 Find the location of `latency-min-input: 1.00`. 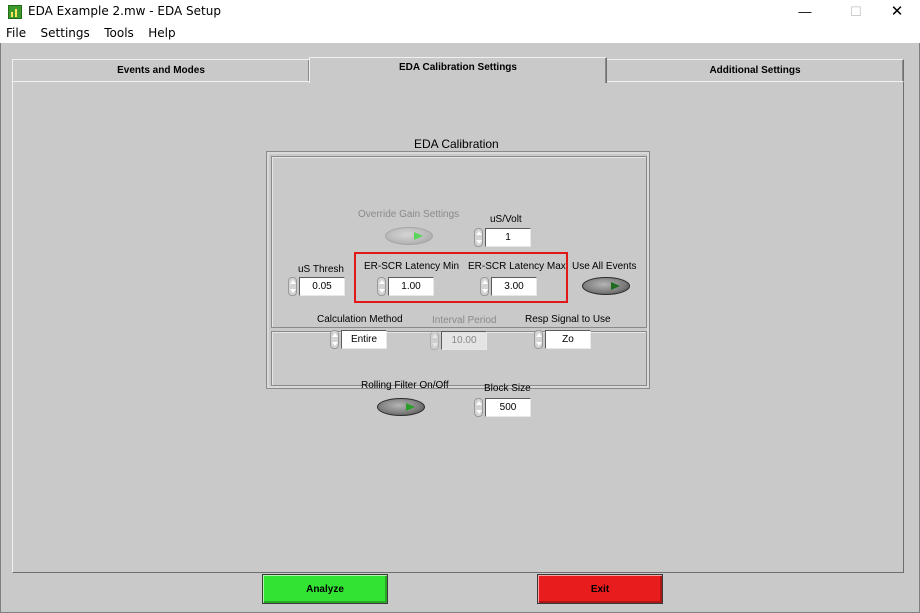

latency-min-input: 1.00 is located at coordinates (411, 286).